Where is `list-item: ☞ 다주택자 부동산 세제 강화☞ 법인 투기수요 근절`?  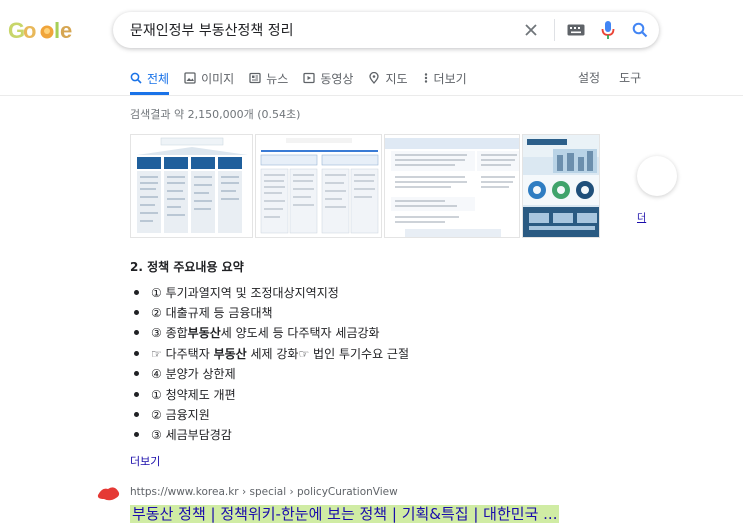
list-item: ☞ 다주택자 부동산 세제 강화☞ 법인 투기수요 근절 is located at coordinates (269, 353).